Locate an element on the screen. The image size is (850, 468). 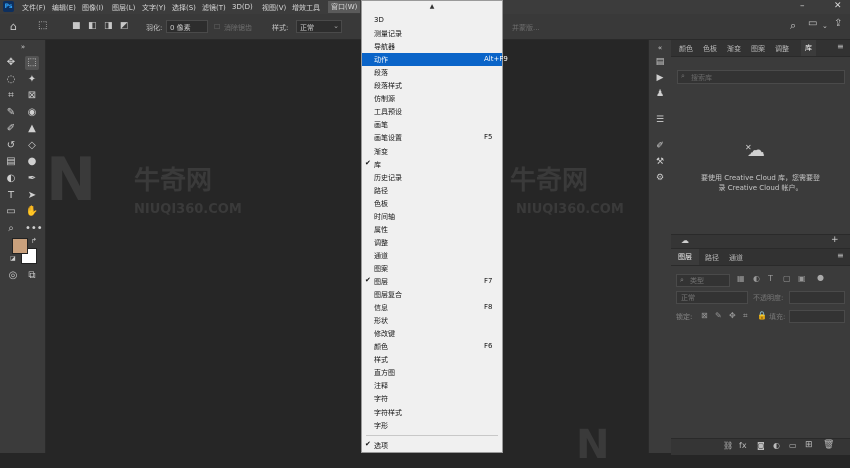
filter-toggle-icon: ● is located at coordinates (820, 277).